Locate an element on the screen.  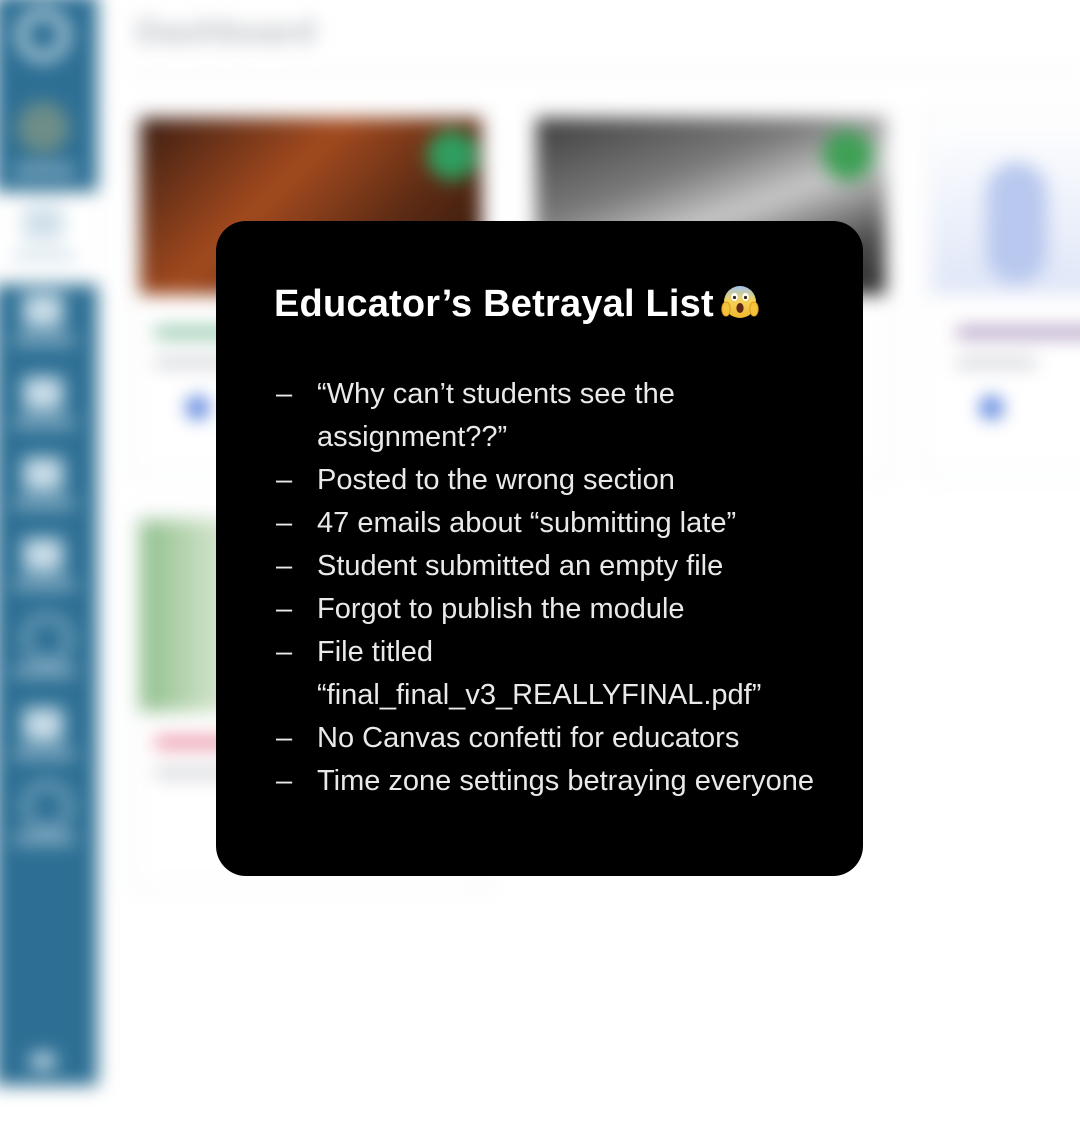
help-icon is located at coordinates (47, 806).